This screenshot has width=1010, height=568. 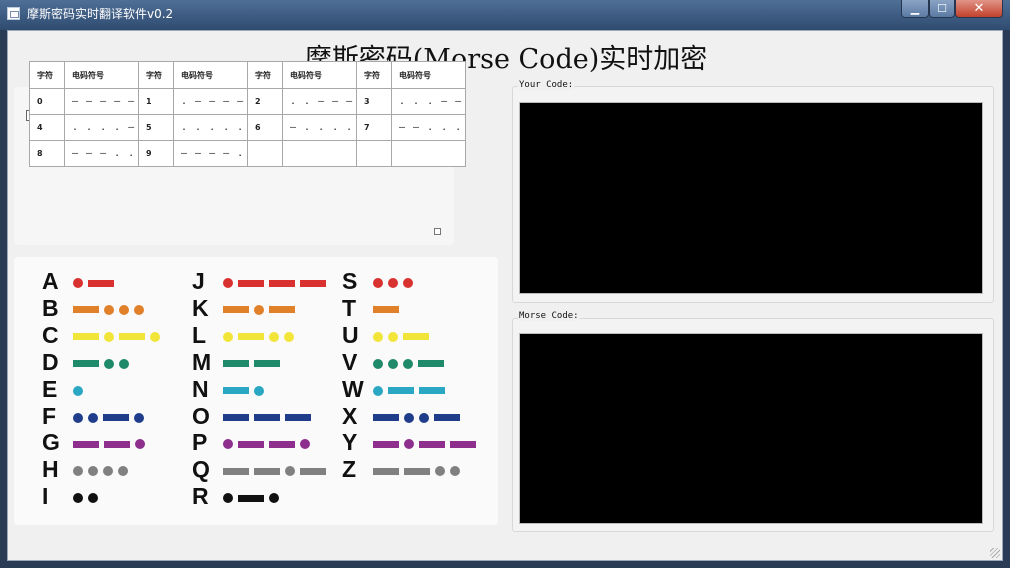 What do you see at coordinates (51, 442) in the screenshot?
I see `alphabet-letter-g: G` at bounding box center [51, 442].